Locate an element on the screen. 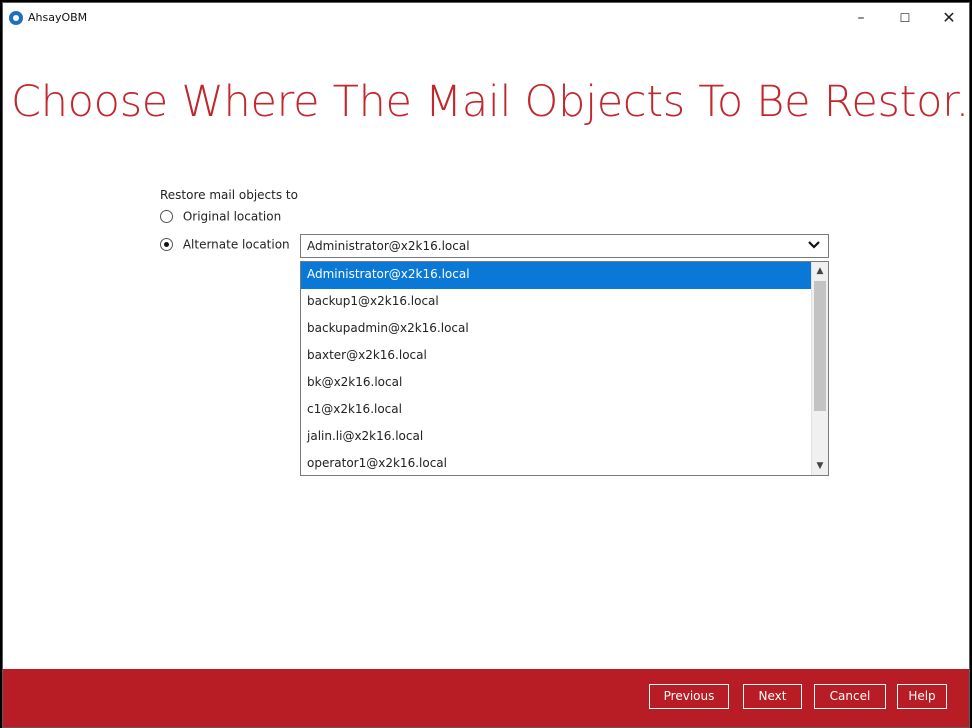 The width and height of the screenshot is (972, 728). dropdown-item: bk@x2k16.local is located at coordinates (556, 383).